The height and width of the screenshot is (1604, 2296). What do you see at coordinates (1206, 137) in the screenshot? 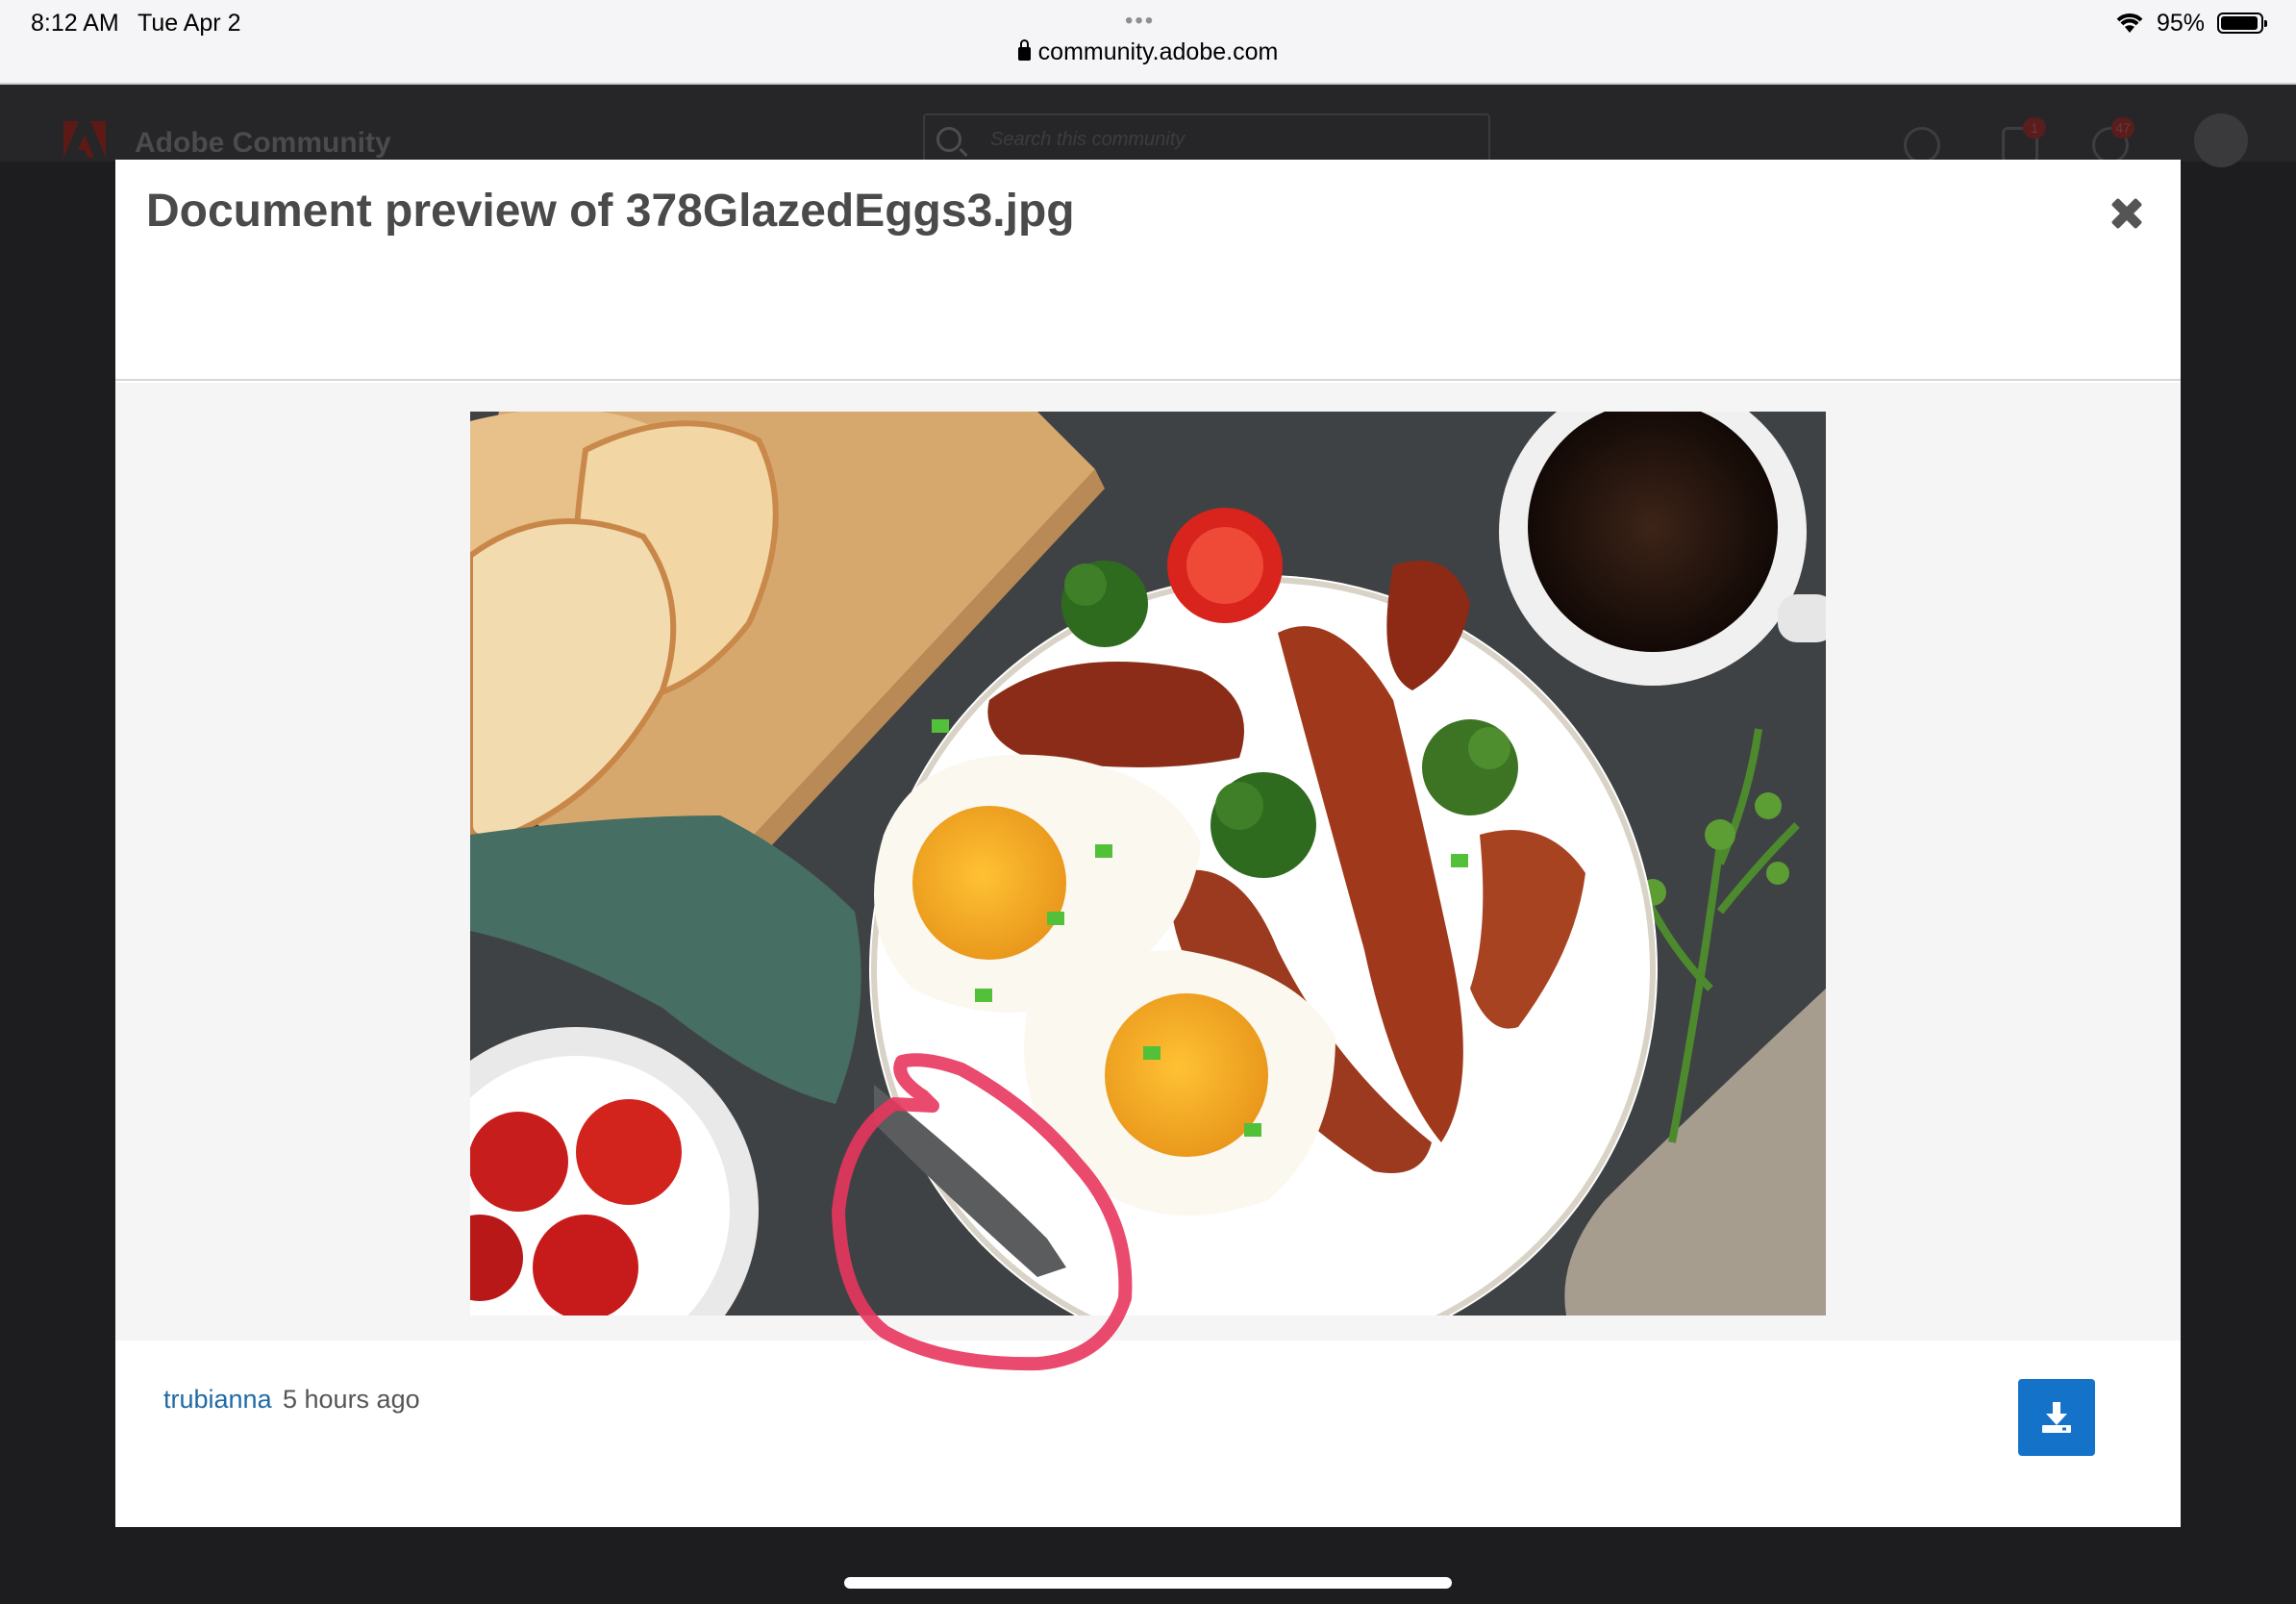
I see `site-search-input: Search this community` at bounding box center [1206, 137].